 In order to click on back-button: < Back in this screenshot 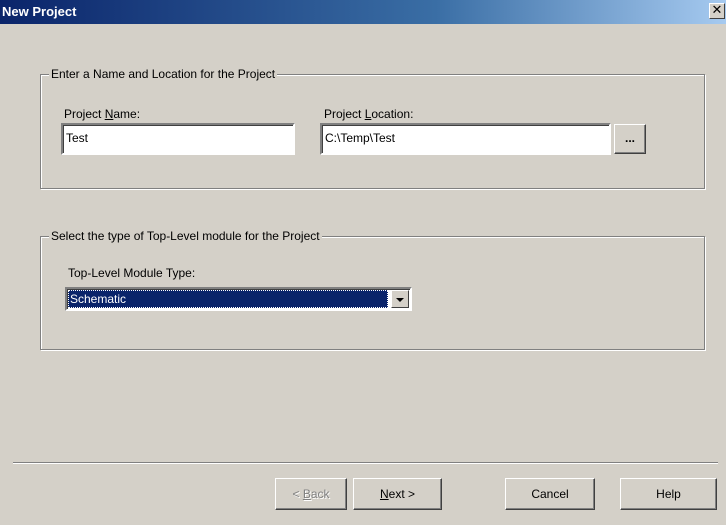, I will do `click(311, 494)`.